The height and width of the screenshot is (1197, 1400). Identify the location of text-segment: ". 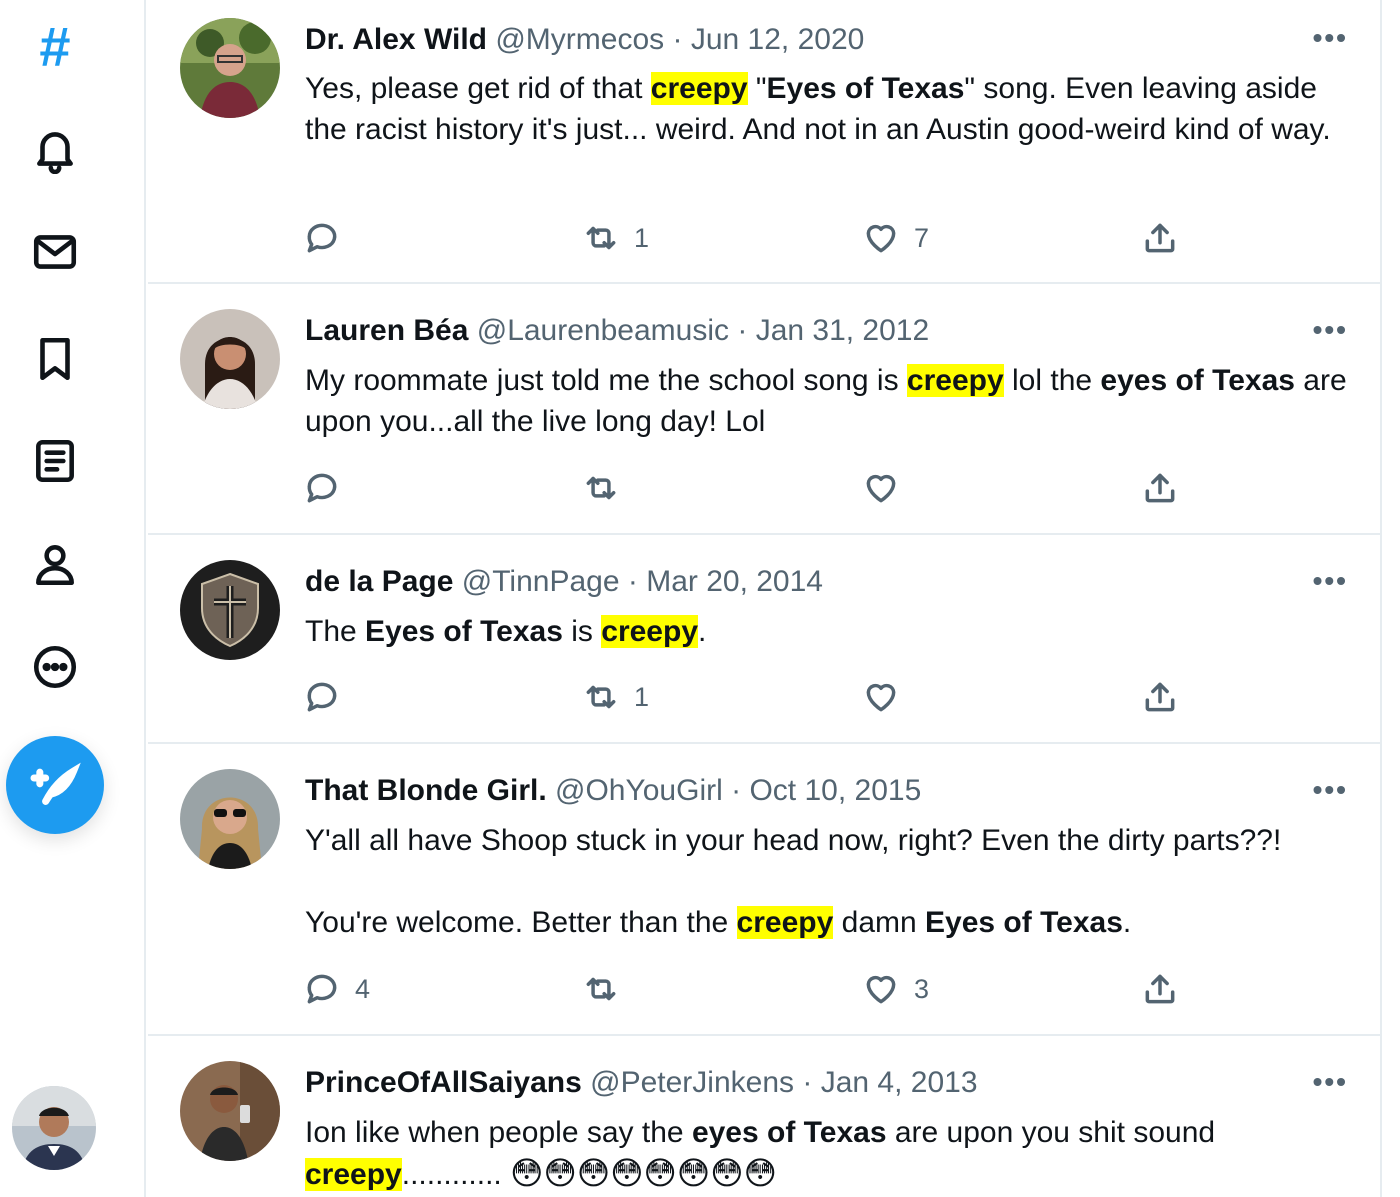
(757, 88).